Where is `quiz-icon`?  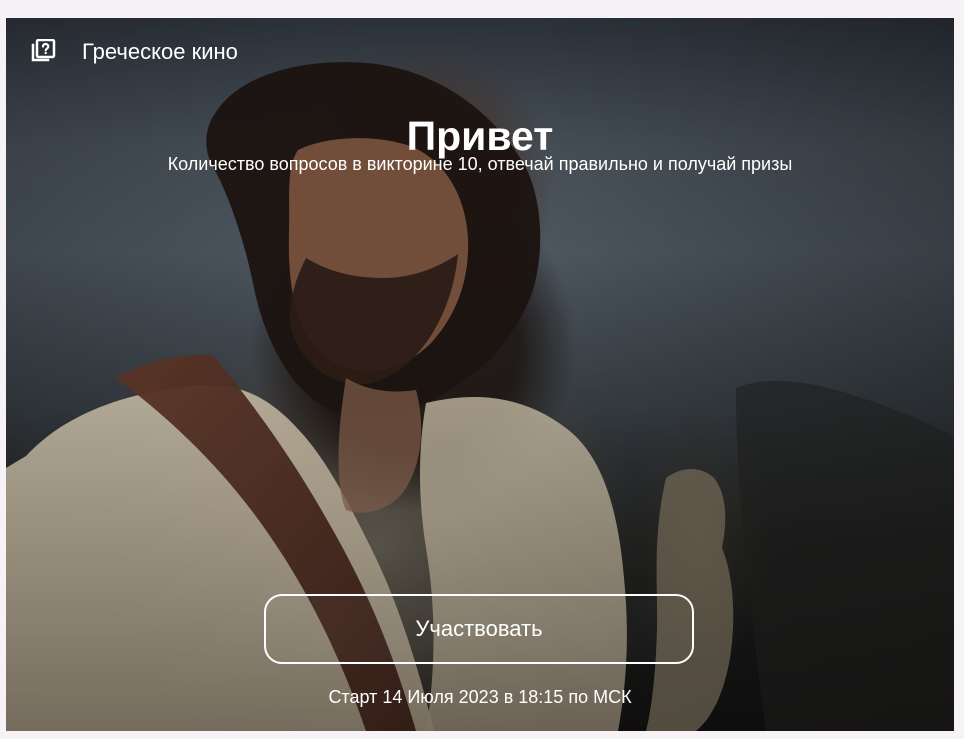 quiz-icon is located at coordinates (43, 50).